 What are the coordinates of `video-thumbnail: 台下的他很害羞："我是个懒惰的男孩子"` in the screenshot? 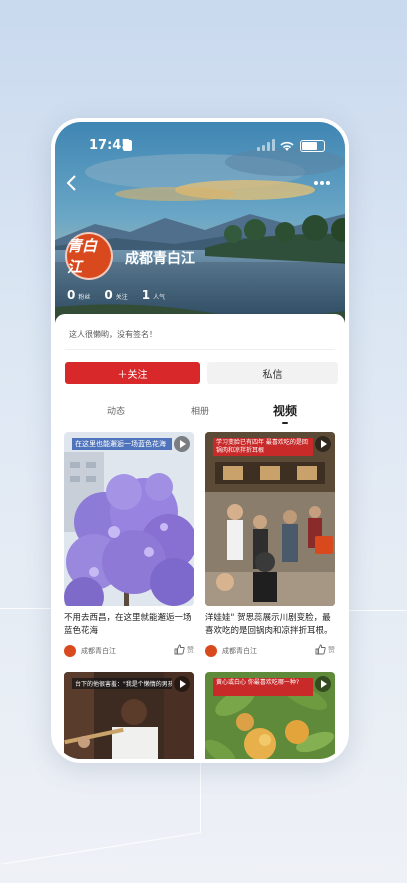 It's located at (129, 715).